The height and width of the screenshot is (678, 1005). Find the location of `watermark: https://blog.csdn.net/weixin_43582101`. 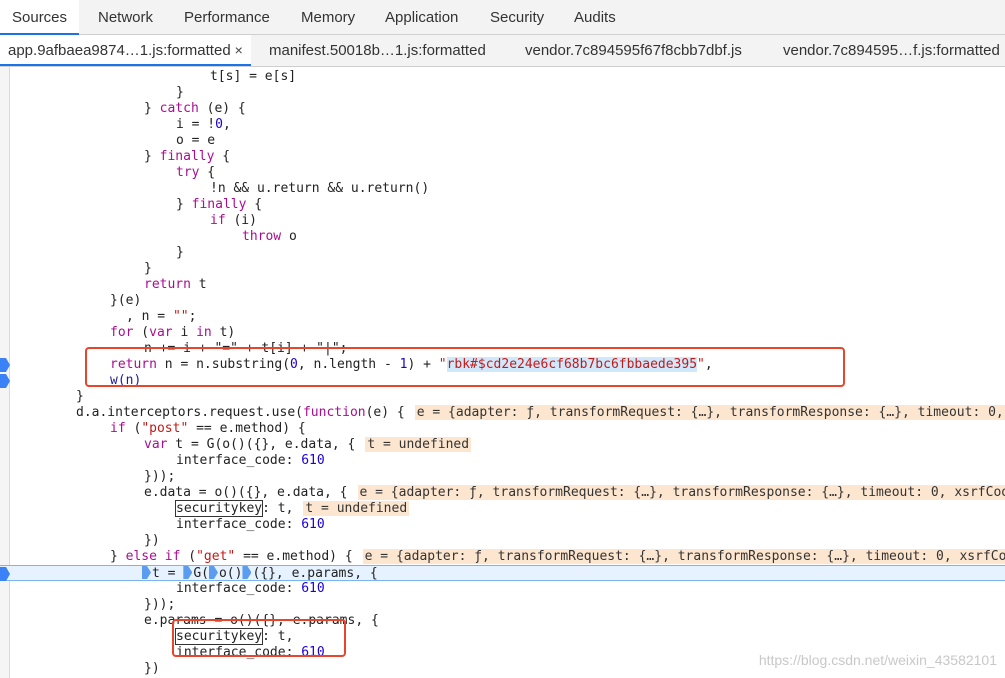

watermark: https://blog.csdn.net/weixin_43582101 is located at coordinates (877, 660).